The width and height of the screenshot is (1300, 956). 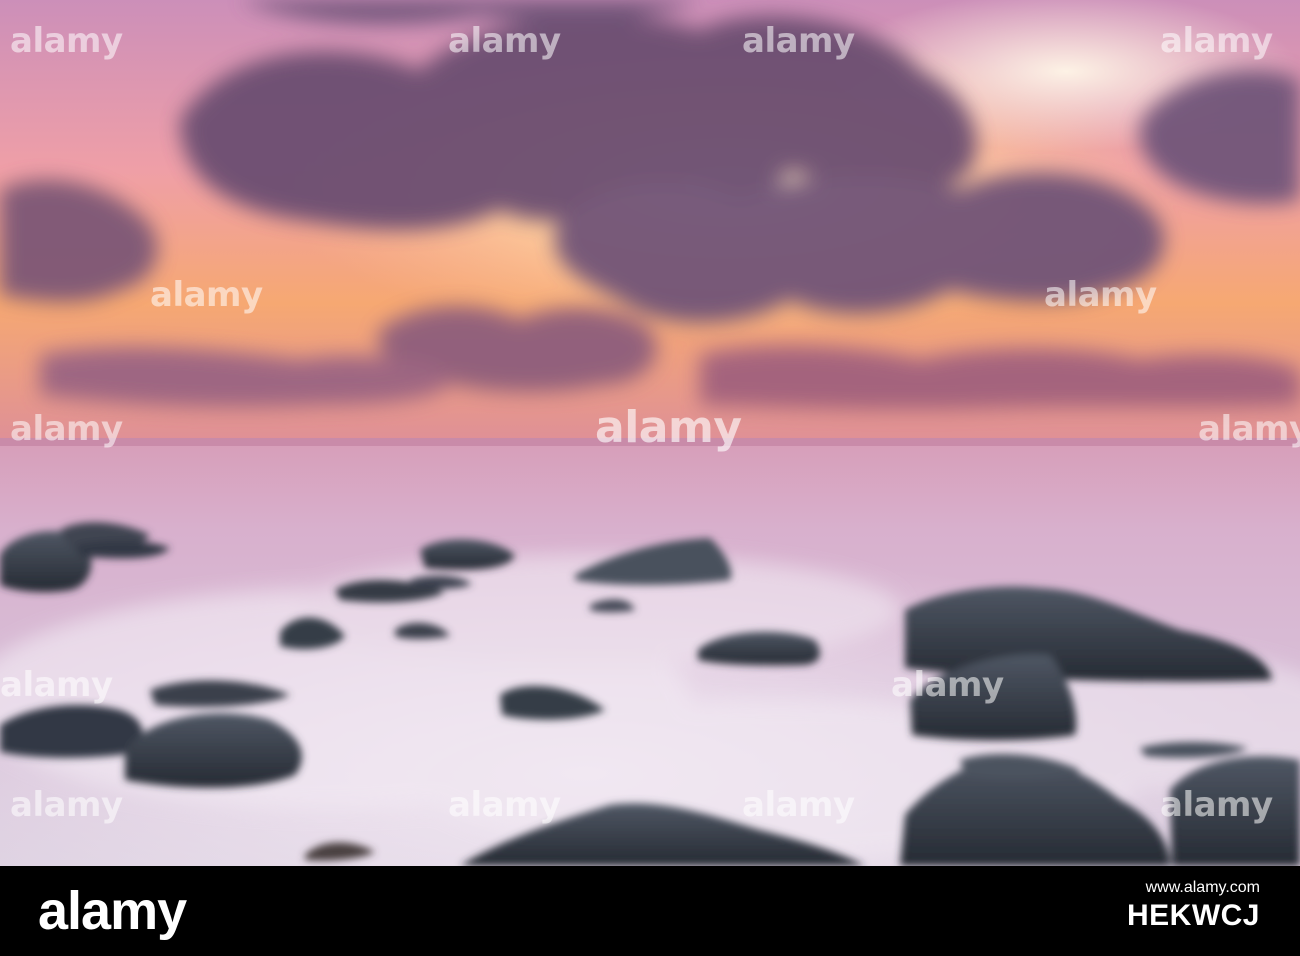 I want to click on footer-info: www.alamy.com HEKWCJ, so click(x=1193, y=906).